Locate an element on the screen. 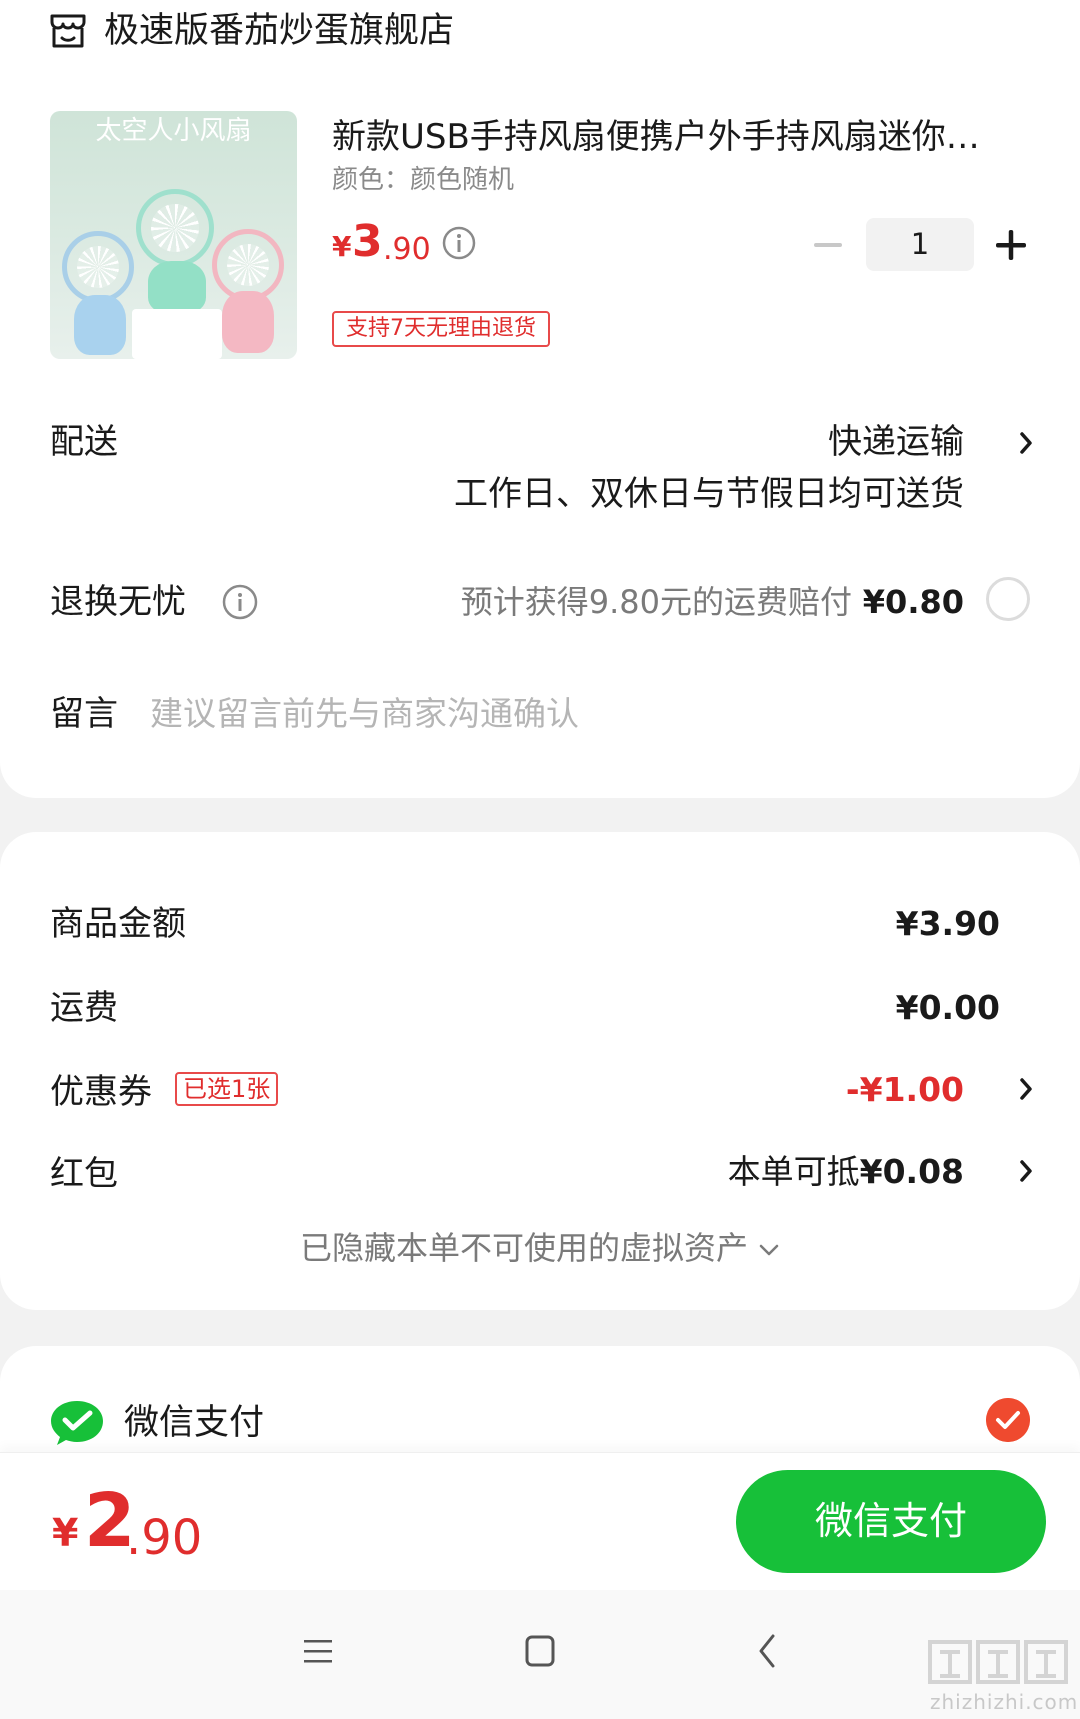 The width and height of the screenshot is (1080, 1719). checkmark-icon is located at coordinates (1008, 1420).